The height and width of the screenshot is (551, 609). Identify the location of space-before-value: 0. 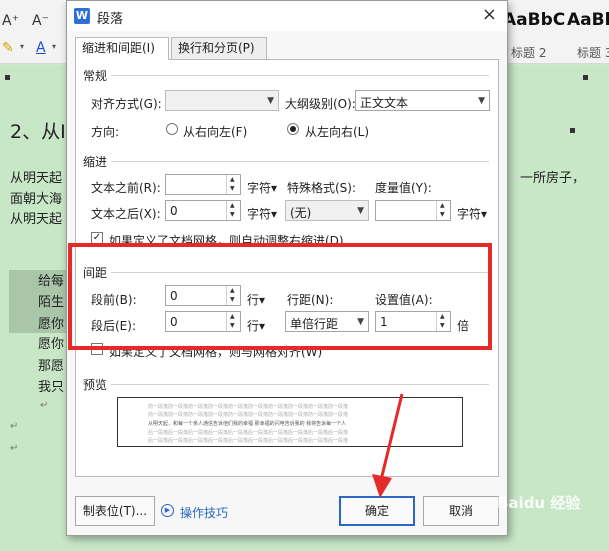
(174, 296).